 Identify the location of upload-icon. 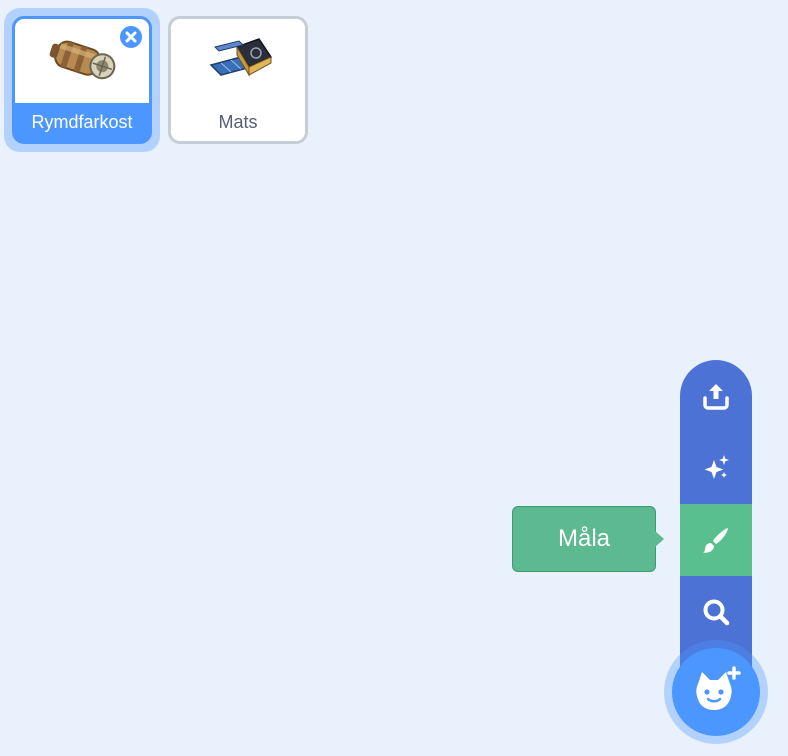
(716, 397).